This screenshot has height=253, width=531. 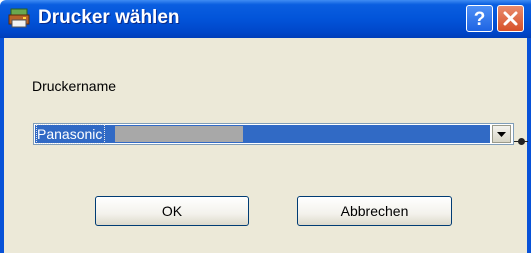 I want to click on help-button: ?, so click(x=479, y=18).